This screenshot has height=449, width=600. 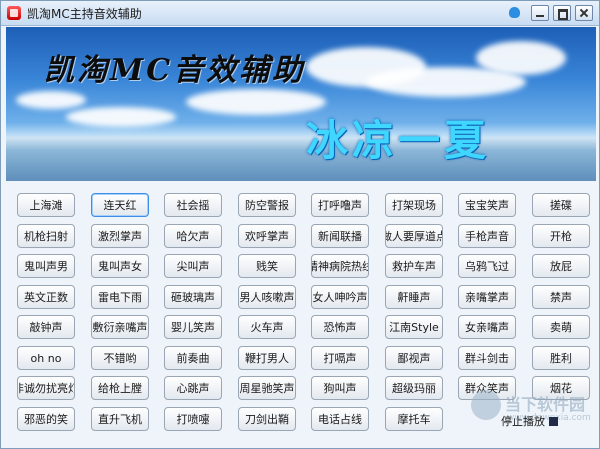 What do you see at coordinates (486, 405) in the screenshot?
I see `watermark-logo-icon` at bounding box center [486, 405].